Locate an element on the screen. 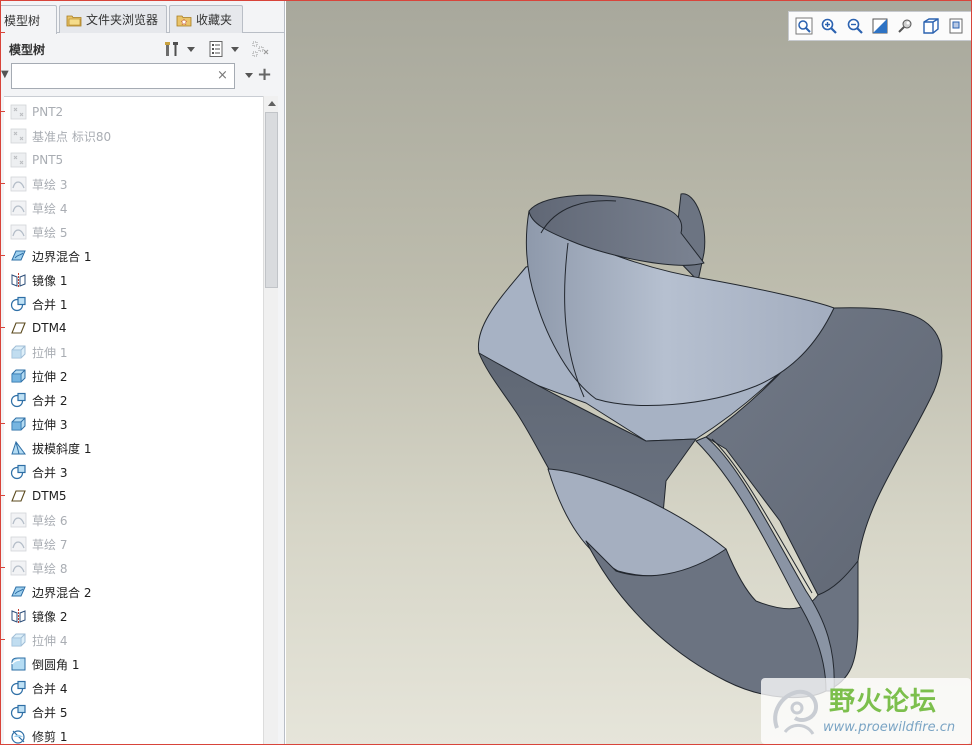 The height and width of the screenshot is (745, 972). tree-item-label: 草绘 7 is located at coordinates (50, 544).